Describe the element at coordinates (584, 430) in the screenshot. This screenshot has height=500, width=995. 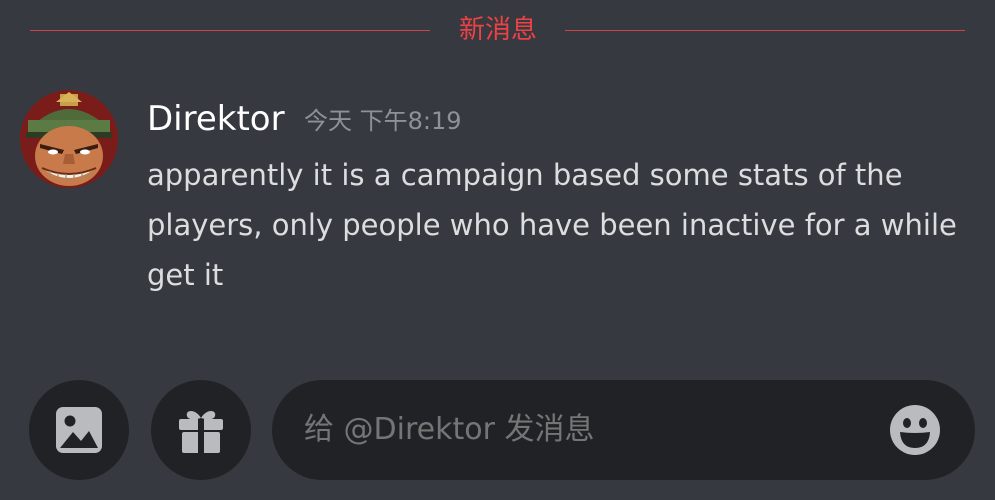
I see `message-input` at that location.